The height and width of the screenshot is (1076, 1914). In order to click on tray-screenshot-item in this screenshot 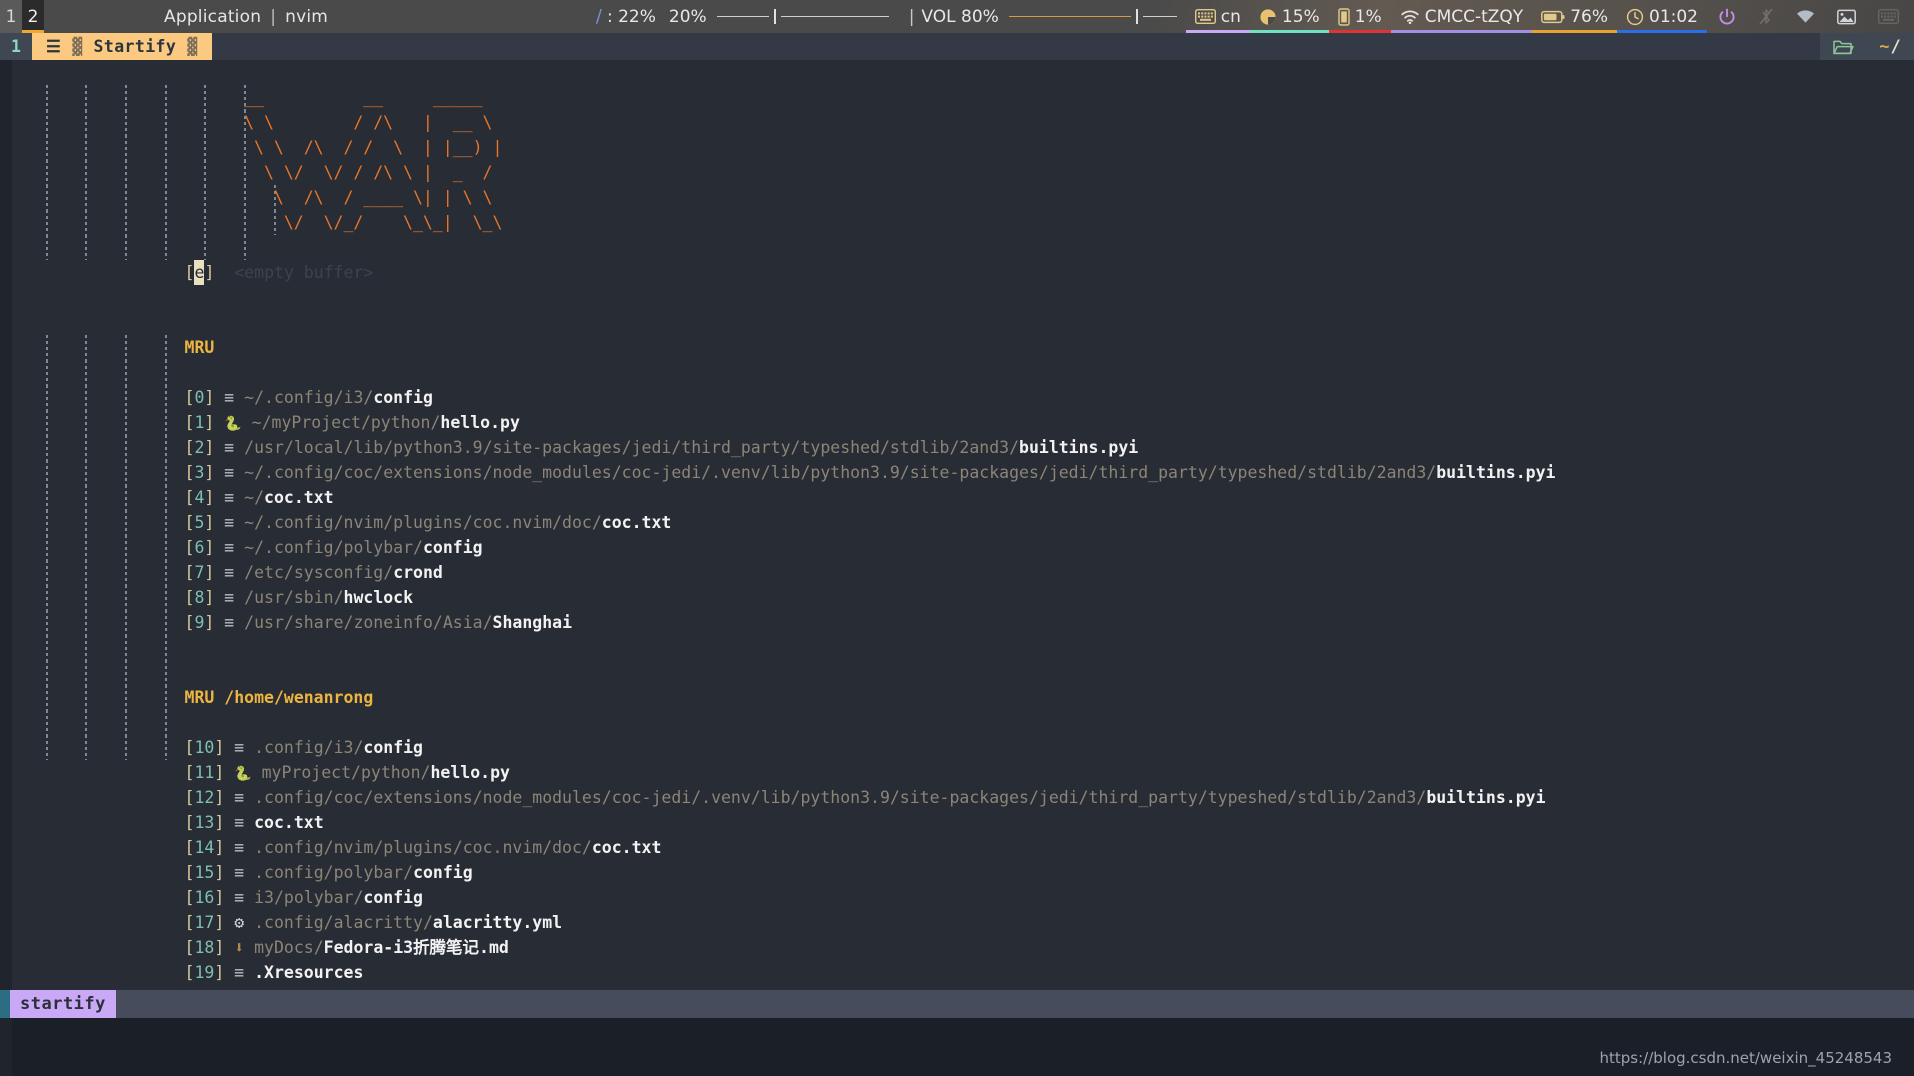, I will do `click(1846, 16)`.